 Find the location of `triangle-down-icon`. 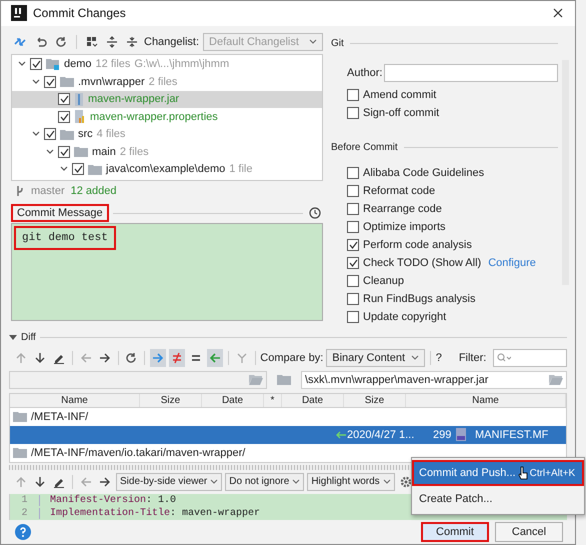

triangle-down-icon is located at coordinates (13, 337).